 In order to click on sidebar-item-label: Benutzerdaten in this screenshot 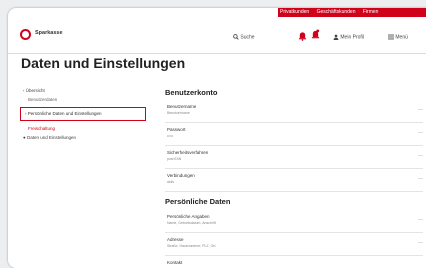, I will do `click(43, 99)`.